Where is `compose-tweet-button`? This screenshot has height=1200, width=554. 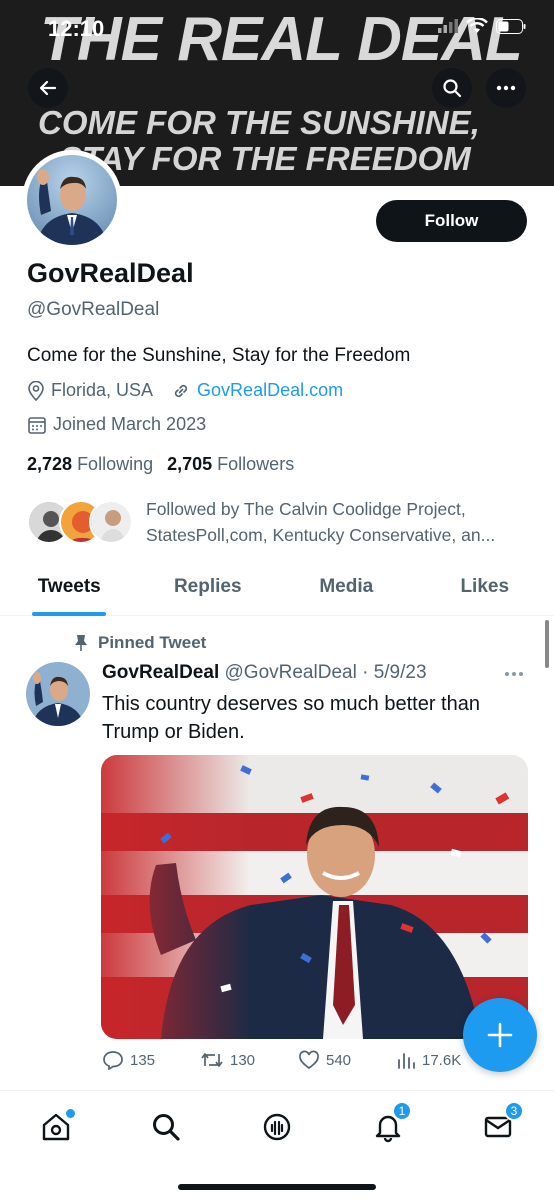
compose-tweet-button is located at coordinates (500, 1035).